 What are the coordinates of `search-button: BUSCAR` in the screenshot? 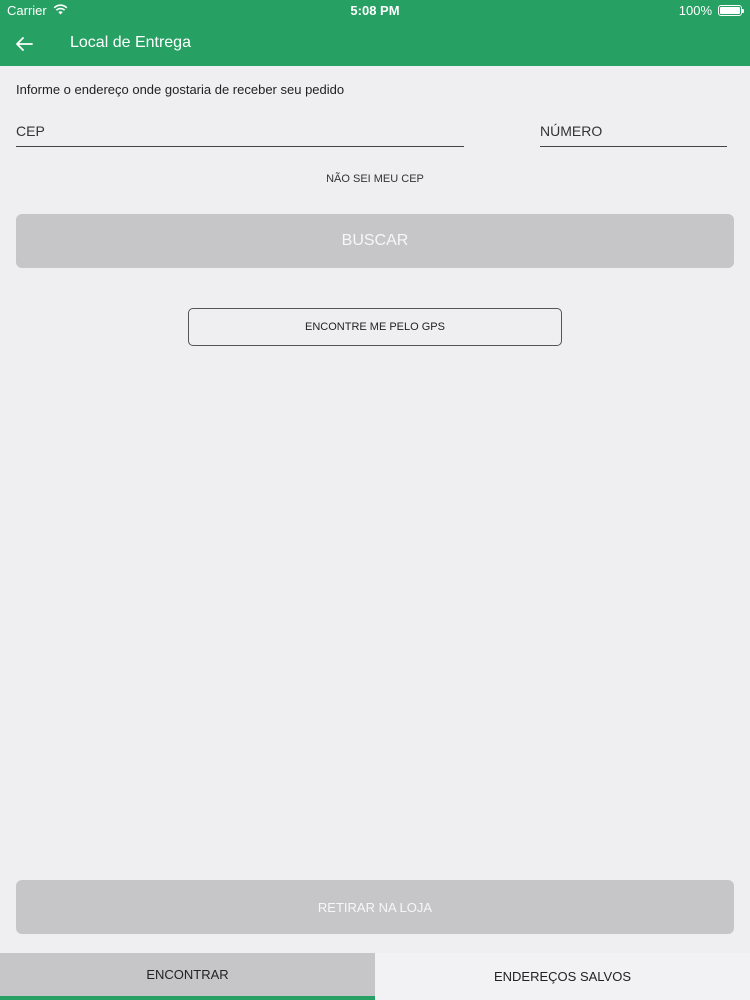 It's located at (375, 241).